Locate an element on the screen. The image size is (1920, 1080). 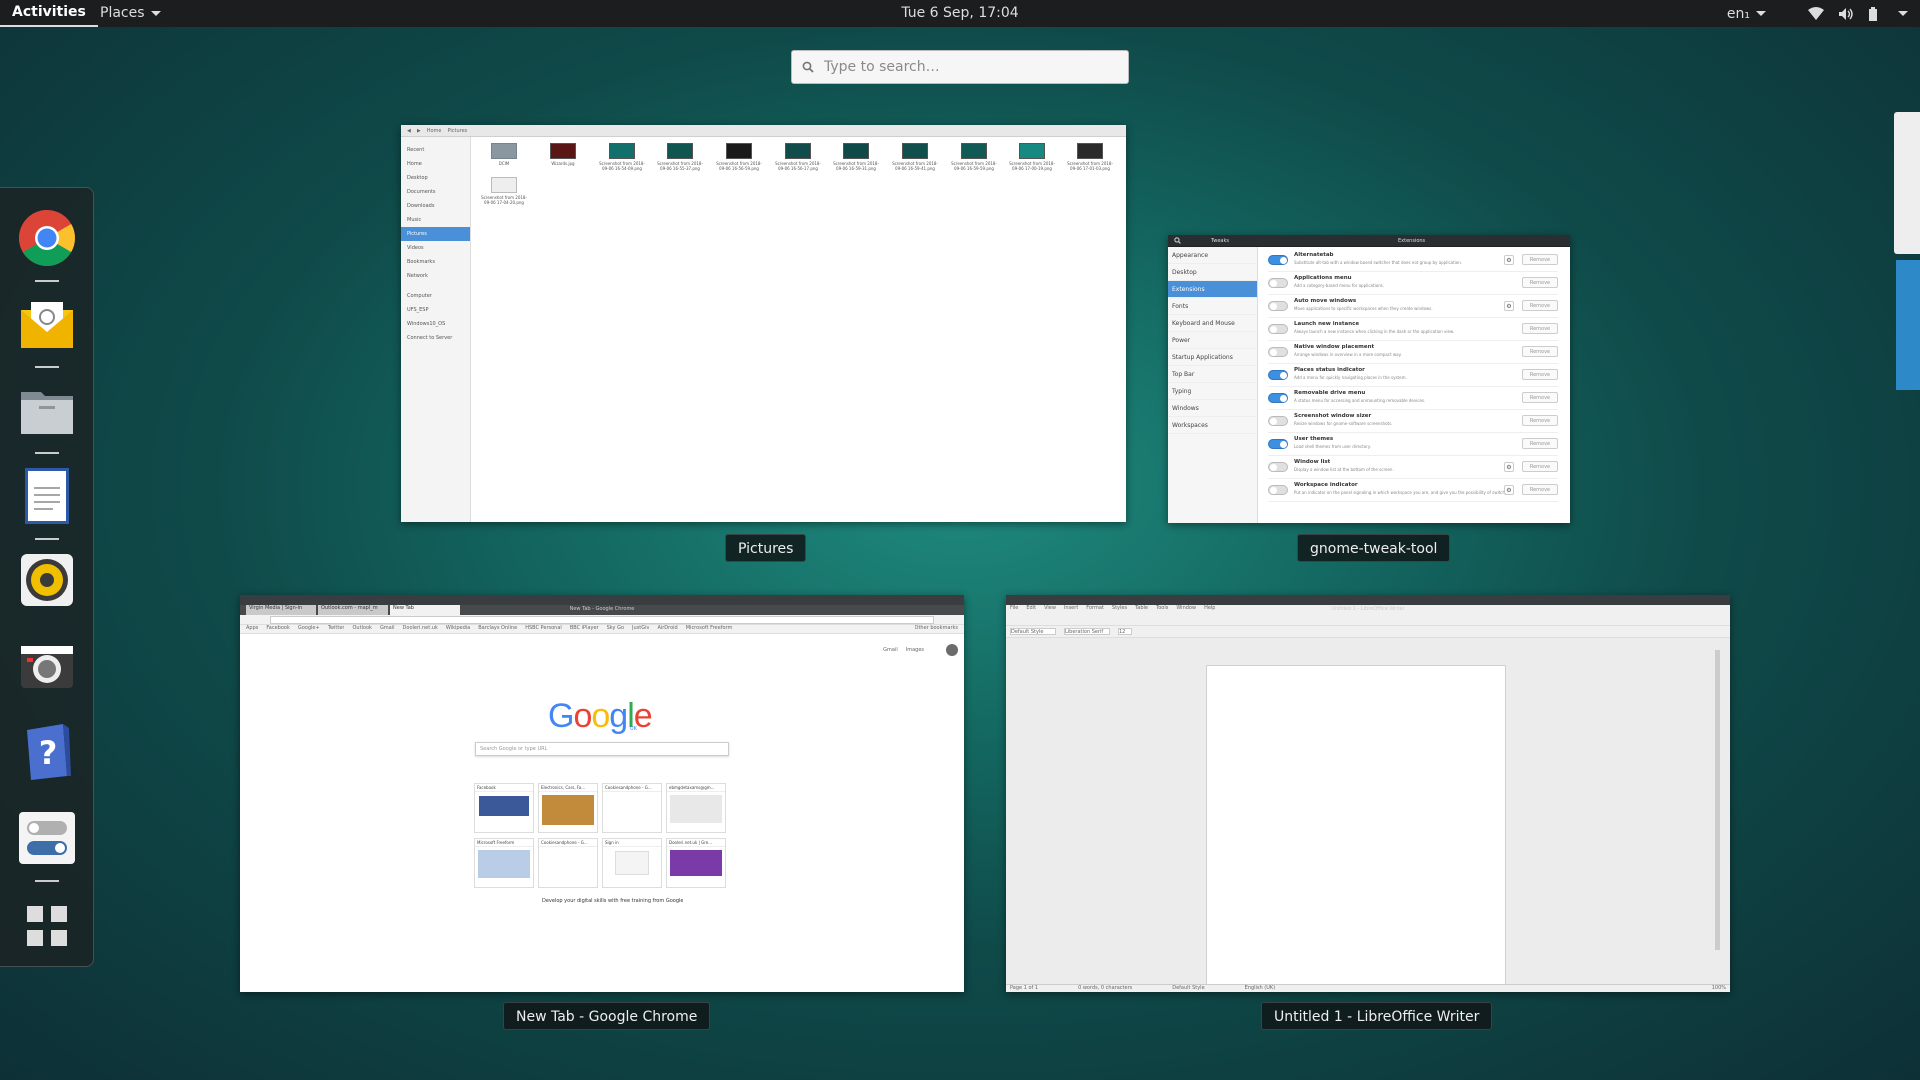
tweaks-category: Fonts is located at coordinates (1212, 306).